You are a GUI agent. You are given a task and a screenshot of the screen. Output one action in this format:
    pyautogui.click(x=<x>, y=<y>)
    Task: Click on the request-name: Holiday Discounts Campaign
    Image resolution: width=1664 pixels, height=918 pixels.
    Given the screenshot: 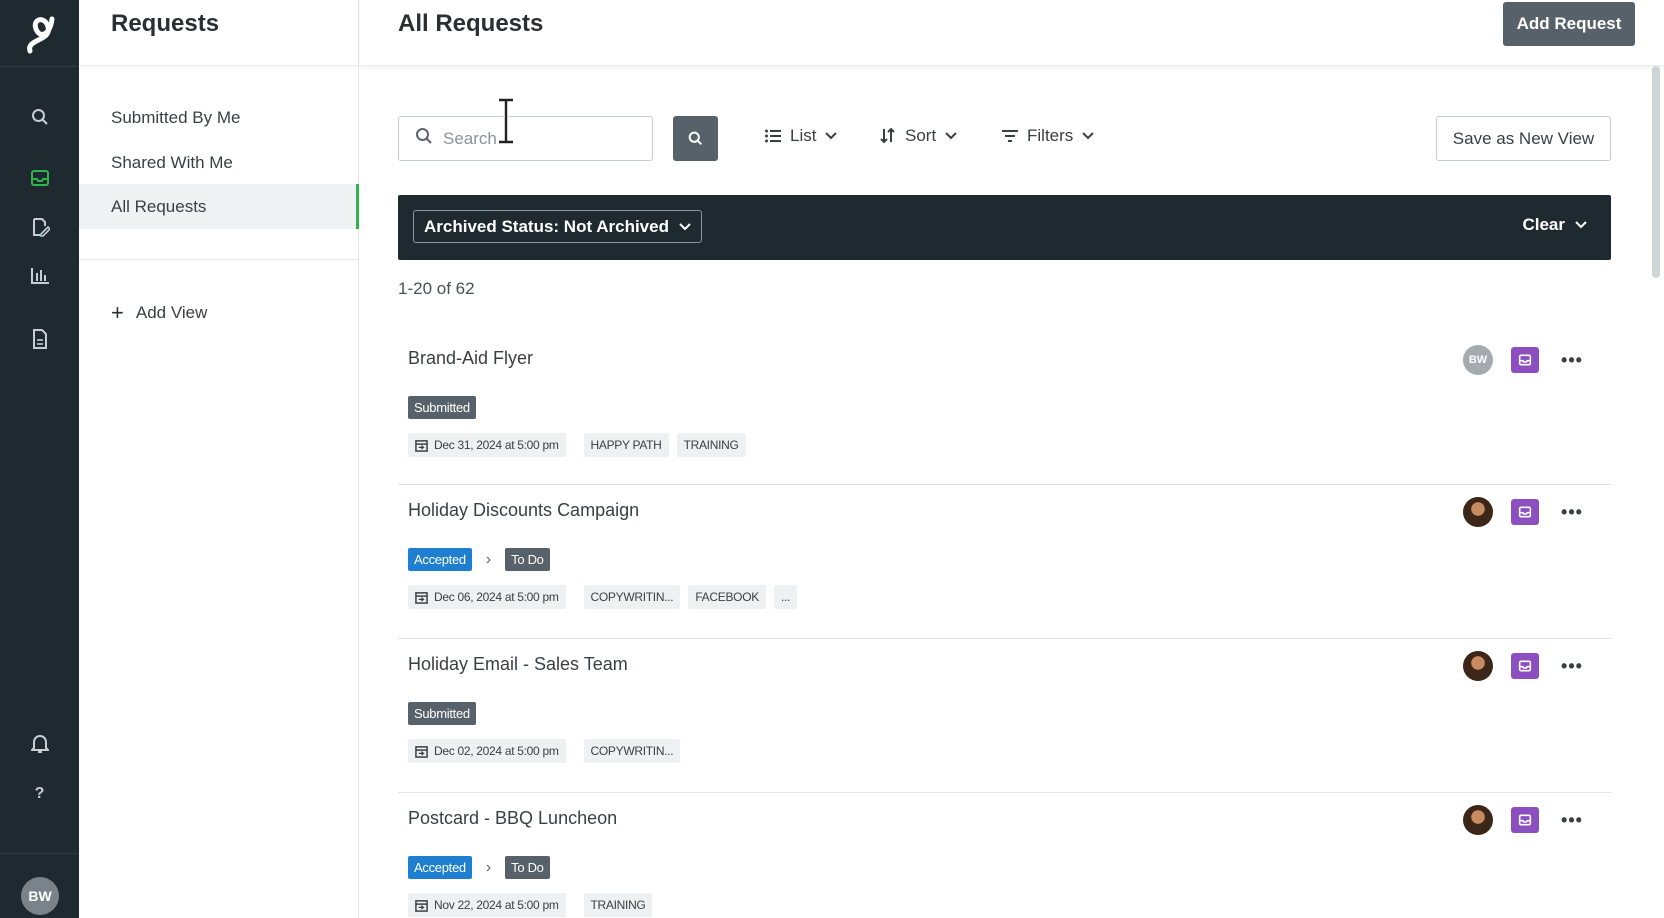 What is the action you would take?
    pyautogui.click(x=523, y=510)
    